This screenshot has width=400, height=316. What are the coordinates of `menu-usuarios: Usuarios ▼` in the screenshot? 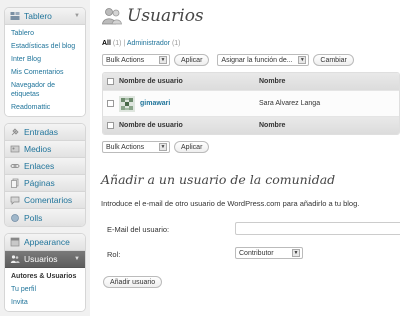 It's located at (45, 259).